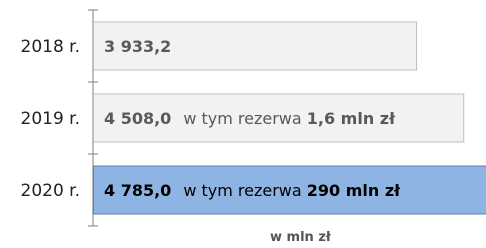 The height and width of the screenshot is (248, 486). Describe the element at coordinates (138, 190) in the screenshot. I see `value-label: 4 785,0` at that location.